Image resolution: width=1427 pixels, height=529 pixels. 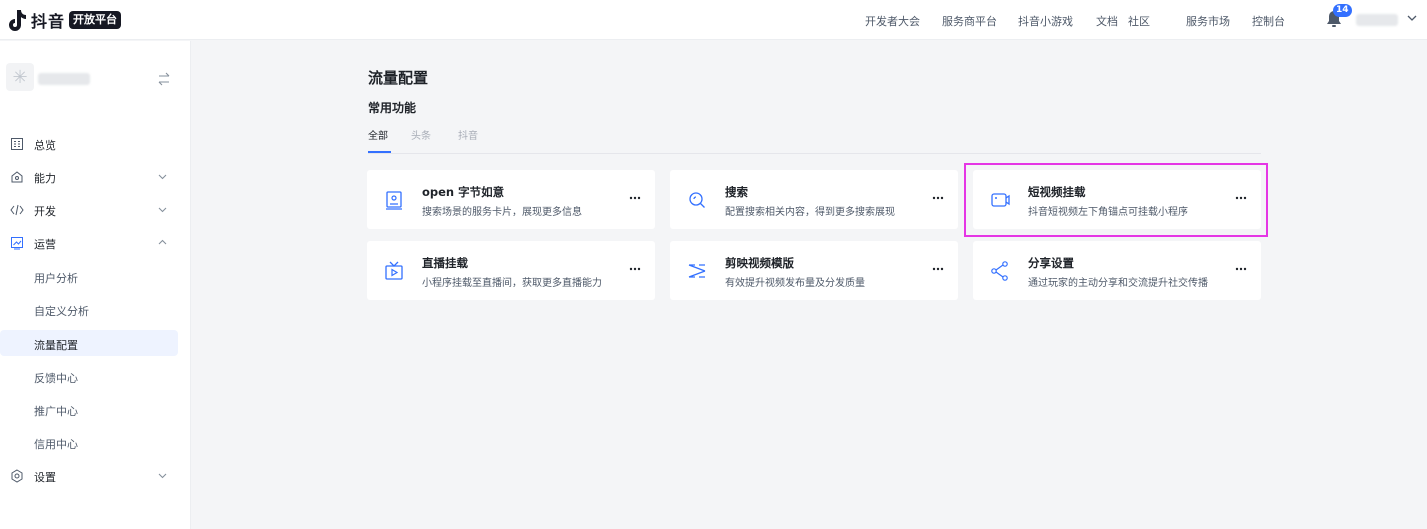 What do you see at coordinates (95, 243) in the screenshot?
I see `sidebar-item-operation: 运营` at bounding box center [95, 243].